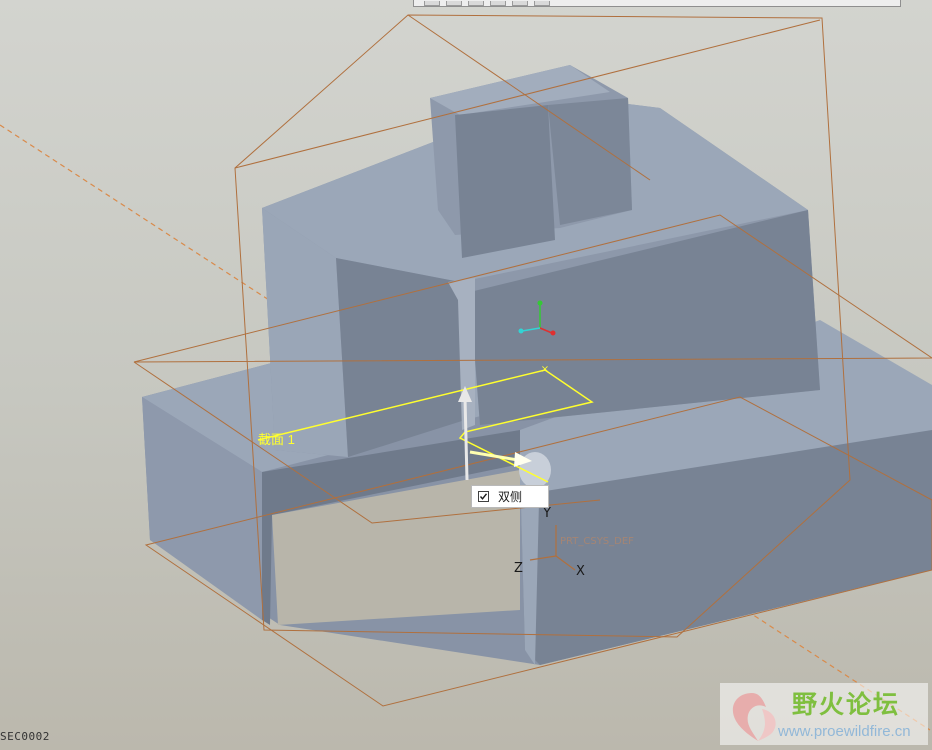 The width and height of the screenshot is (932, 750). I want to click on triad-y-dot, so click(540, 303).